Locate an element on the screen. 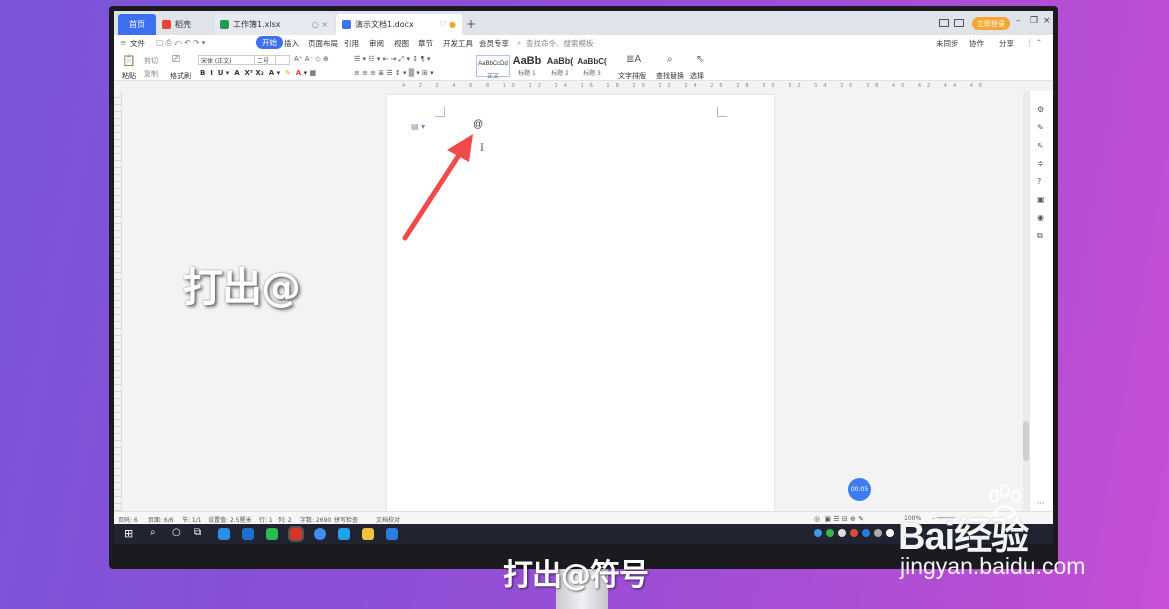 Image resolution: width=1169 pixels, height=609 pixels. cursor-icon: ⇖ is located at coordinates (700, 59).